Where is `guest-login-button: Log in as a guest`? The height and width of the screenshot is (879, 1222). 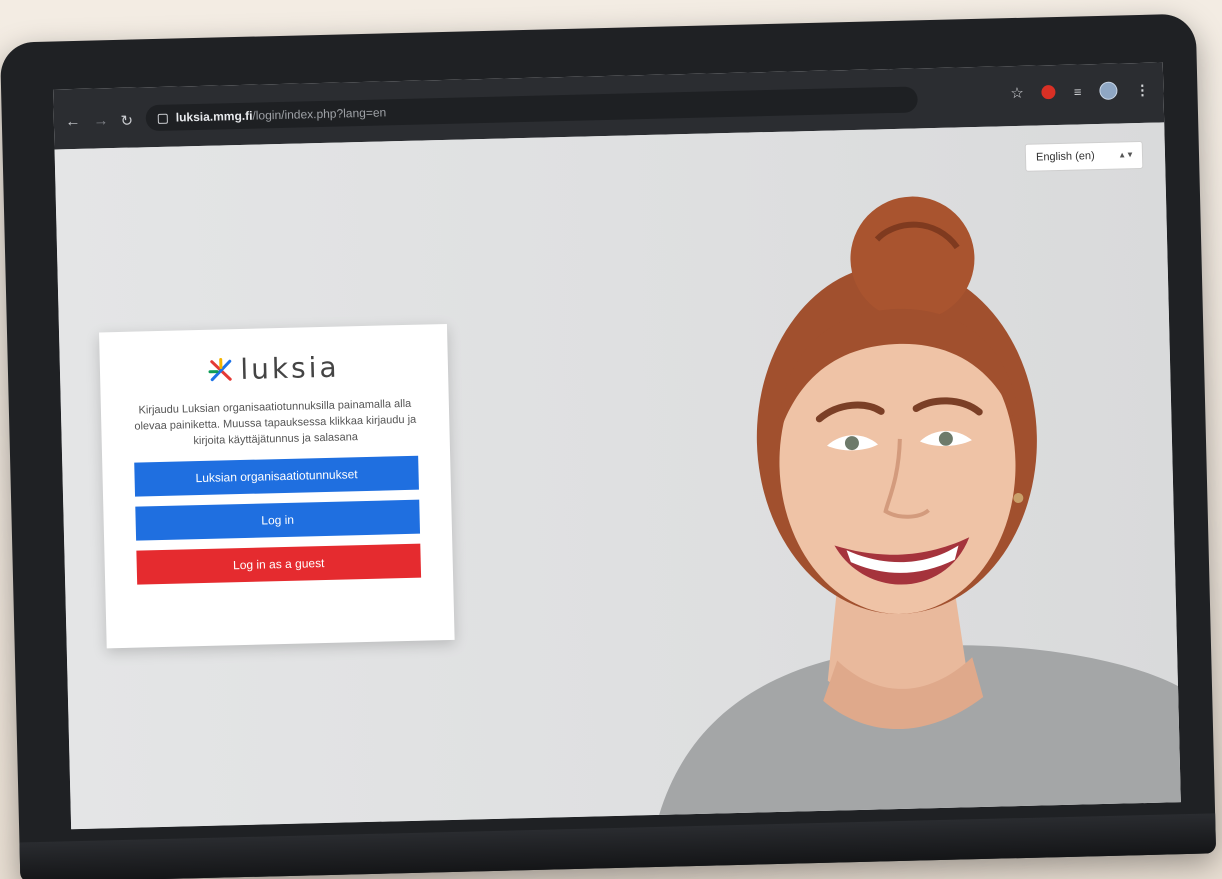 guest-login-button: Log in as a guest is located at coordinates (279, 564).